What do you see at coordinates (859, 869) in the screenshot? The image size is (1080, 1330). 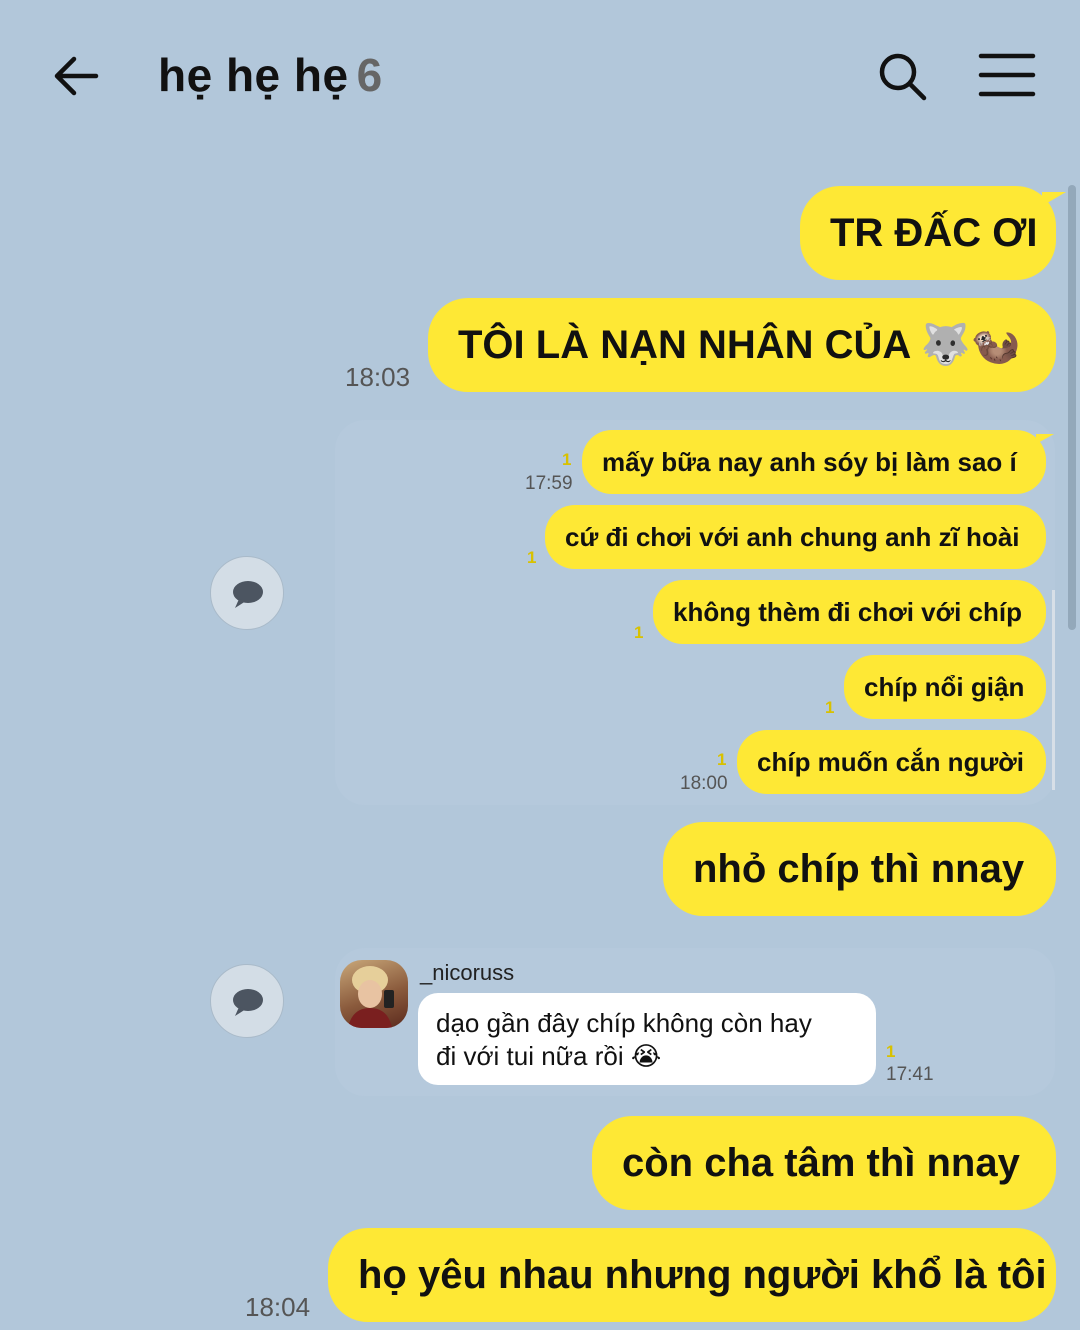 I see `message-bubble: nhỏ chíp thì nnay` at bounding box center [859, 869].